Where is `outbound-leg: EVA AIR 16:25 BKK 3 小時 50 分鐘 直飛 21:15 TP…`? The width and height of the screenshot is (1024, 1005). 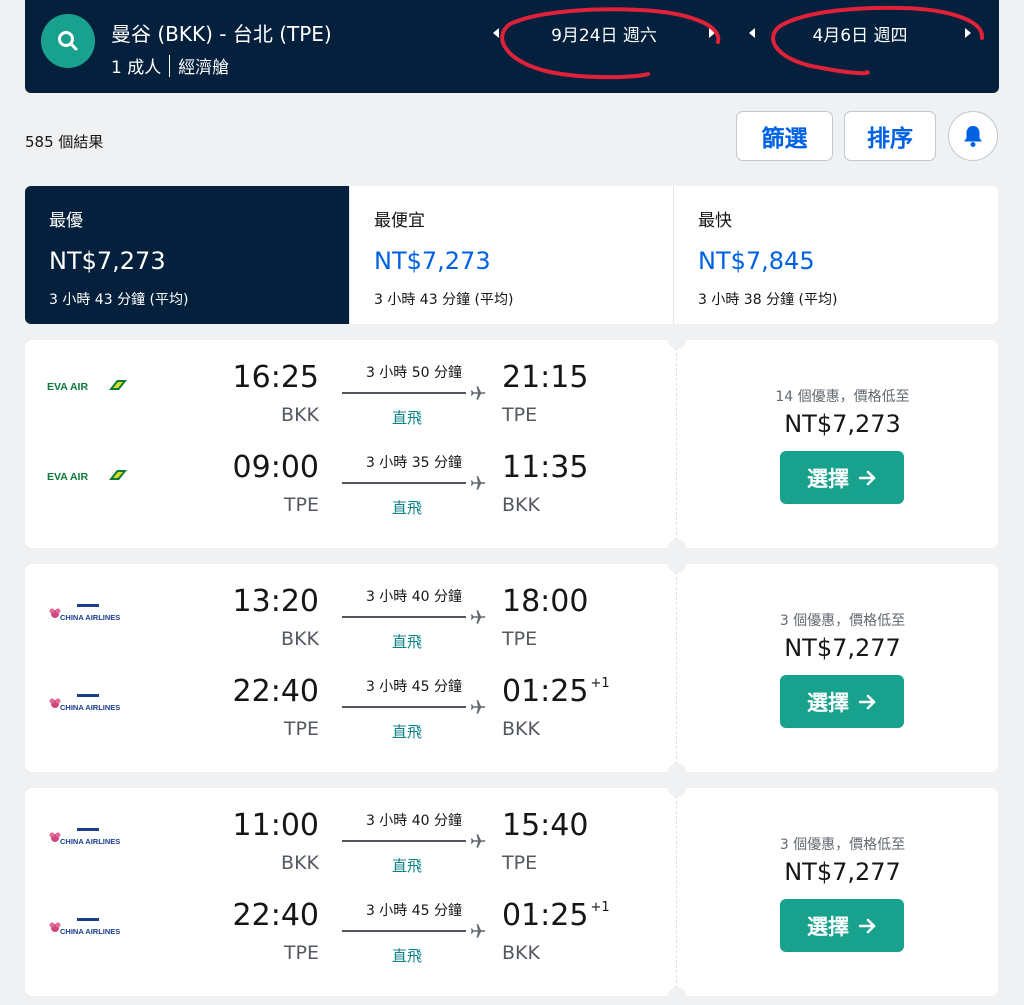
outbound-leg: EVA AIR 16:25 BKK 3 小時 50 分鐘 直飛 21:15 TP… is located at coordinates (350, 385).